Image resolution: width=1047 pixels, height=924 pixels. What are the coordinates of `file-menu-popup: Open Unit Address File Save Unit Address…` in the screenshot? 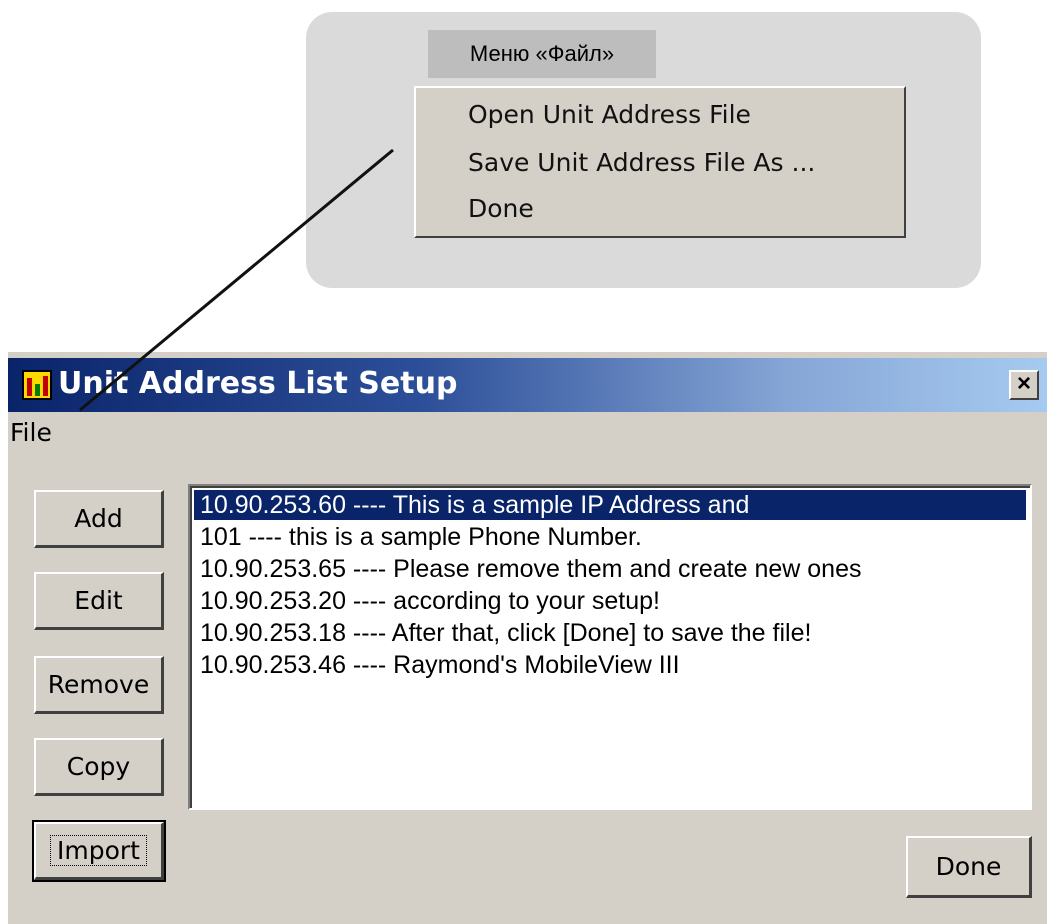 It's located at (660, 162).